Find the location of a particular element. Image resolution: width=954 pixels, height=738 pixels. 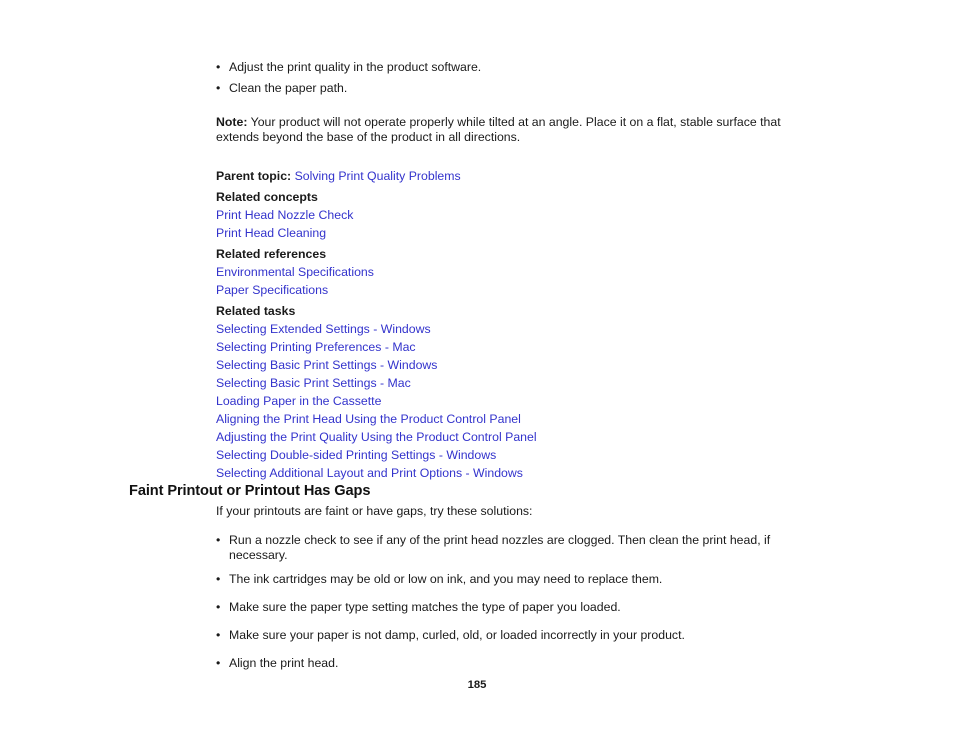

related-link: Environmental Specifications is located at coordinates (518, 272).